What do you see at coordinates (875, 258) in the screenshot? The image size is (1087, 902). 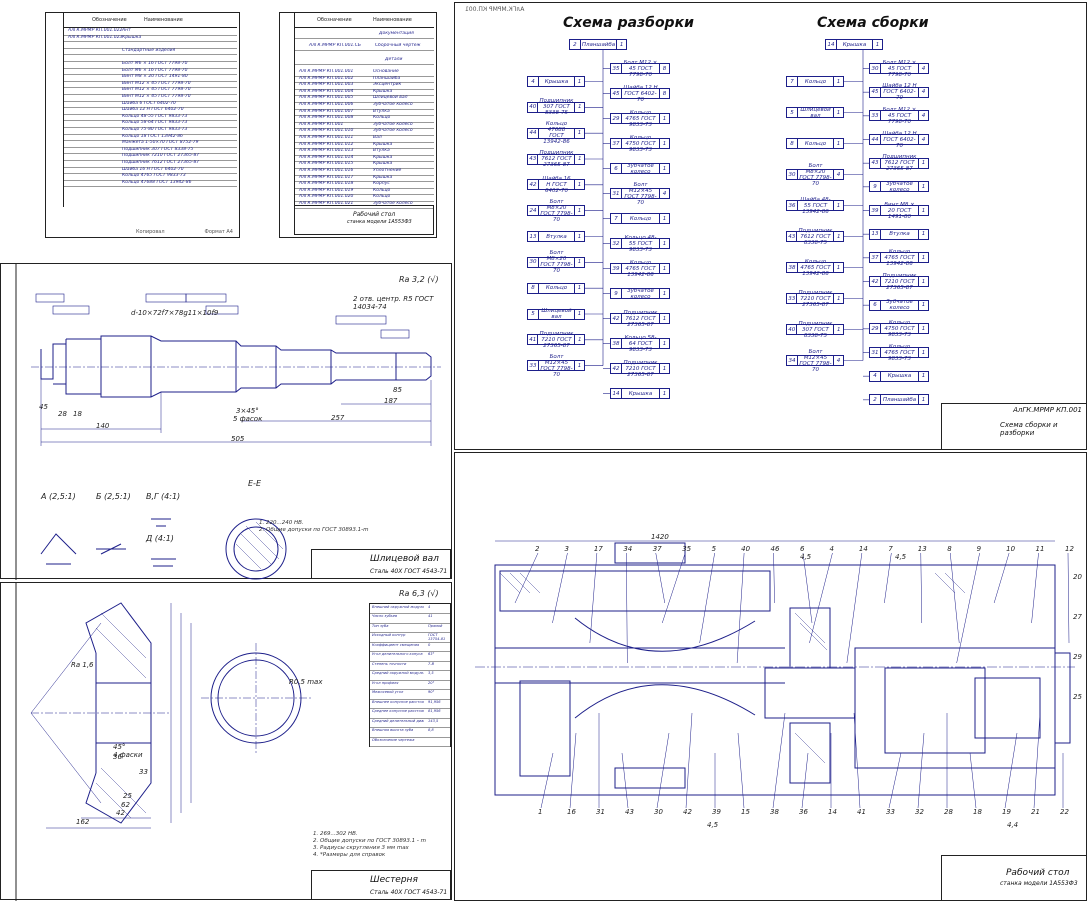 I see `scheme-right-sub-box-pos: 37` at bounding box center [875, 258].